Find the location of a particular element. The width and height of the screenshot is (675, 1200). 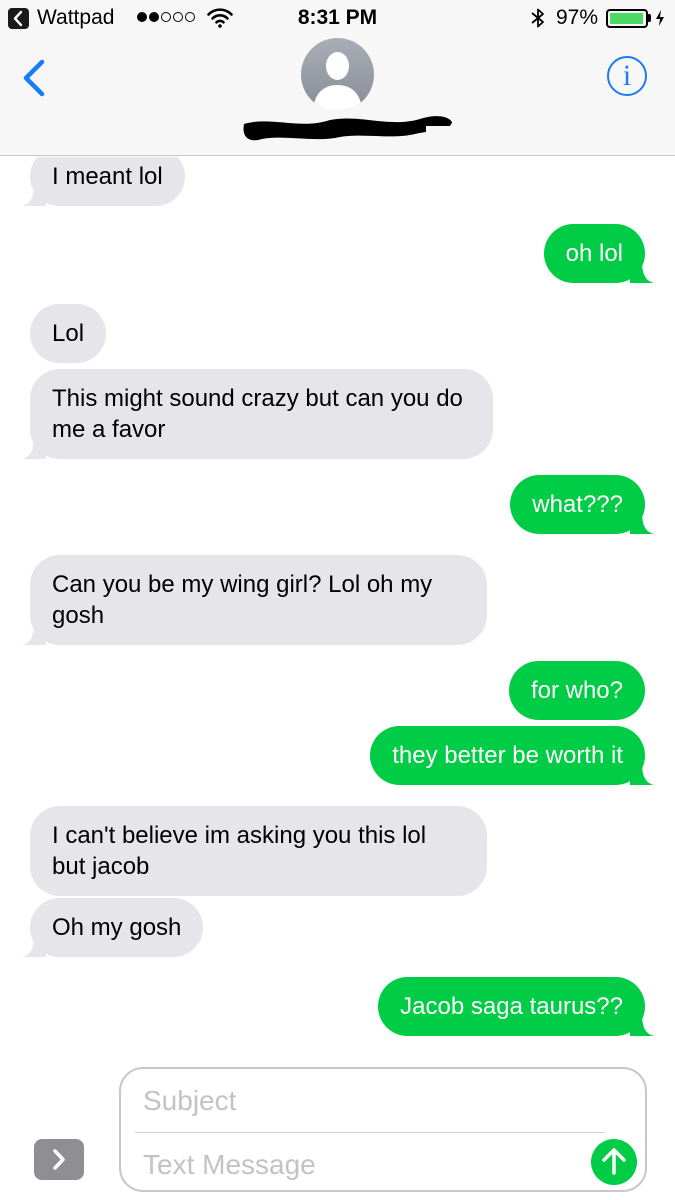

subject-input is located at coordinates (373, 1101).